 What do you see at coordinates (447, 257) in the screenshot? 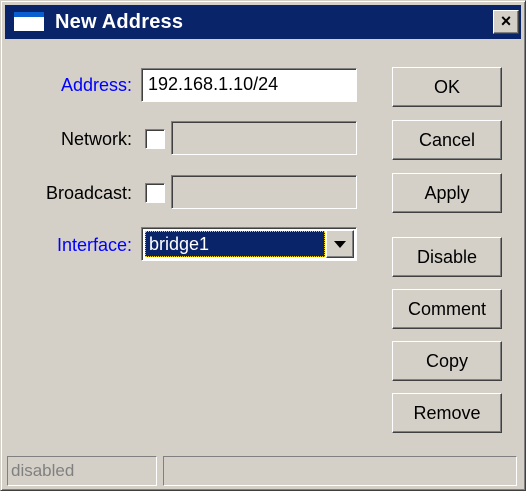
I see `disable-button: Disable` at bounding box center [447, 257].